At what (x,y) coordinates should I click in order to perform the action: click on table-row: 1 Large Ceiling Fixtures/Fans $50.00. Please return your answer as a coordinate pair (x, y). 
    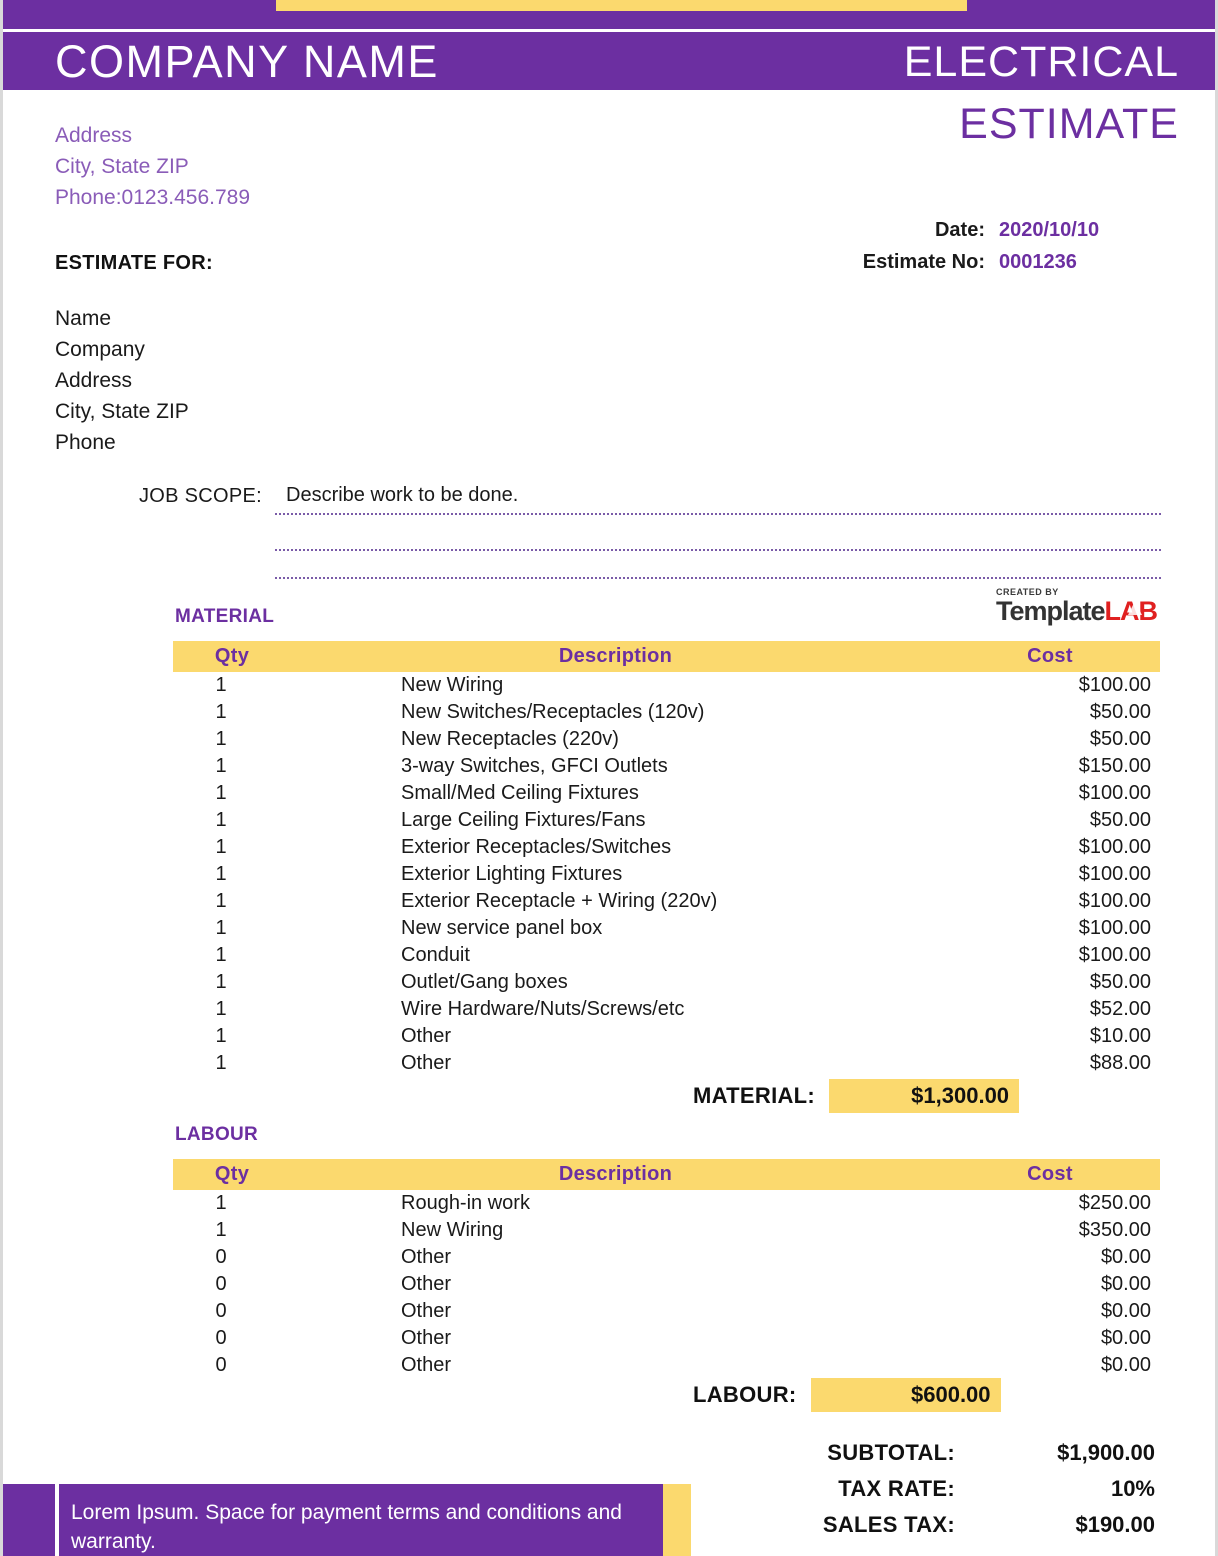
    Looking at the image, I should click on (666, 820).